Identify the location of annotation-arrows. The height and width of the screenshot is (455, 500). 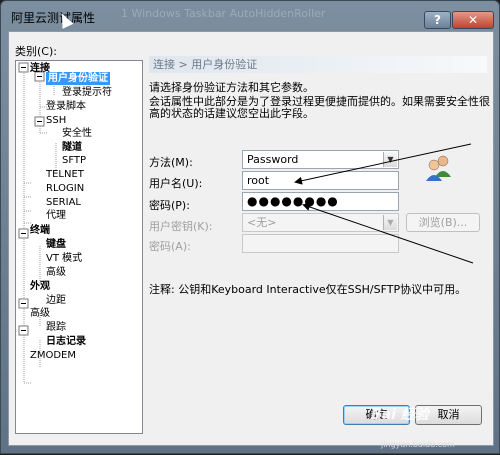
(384, 203).